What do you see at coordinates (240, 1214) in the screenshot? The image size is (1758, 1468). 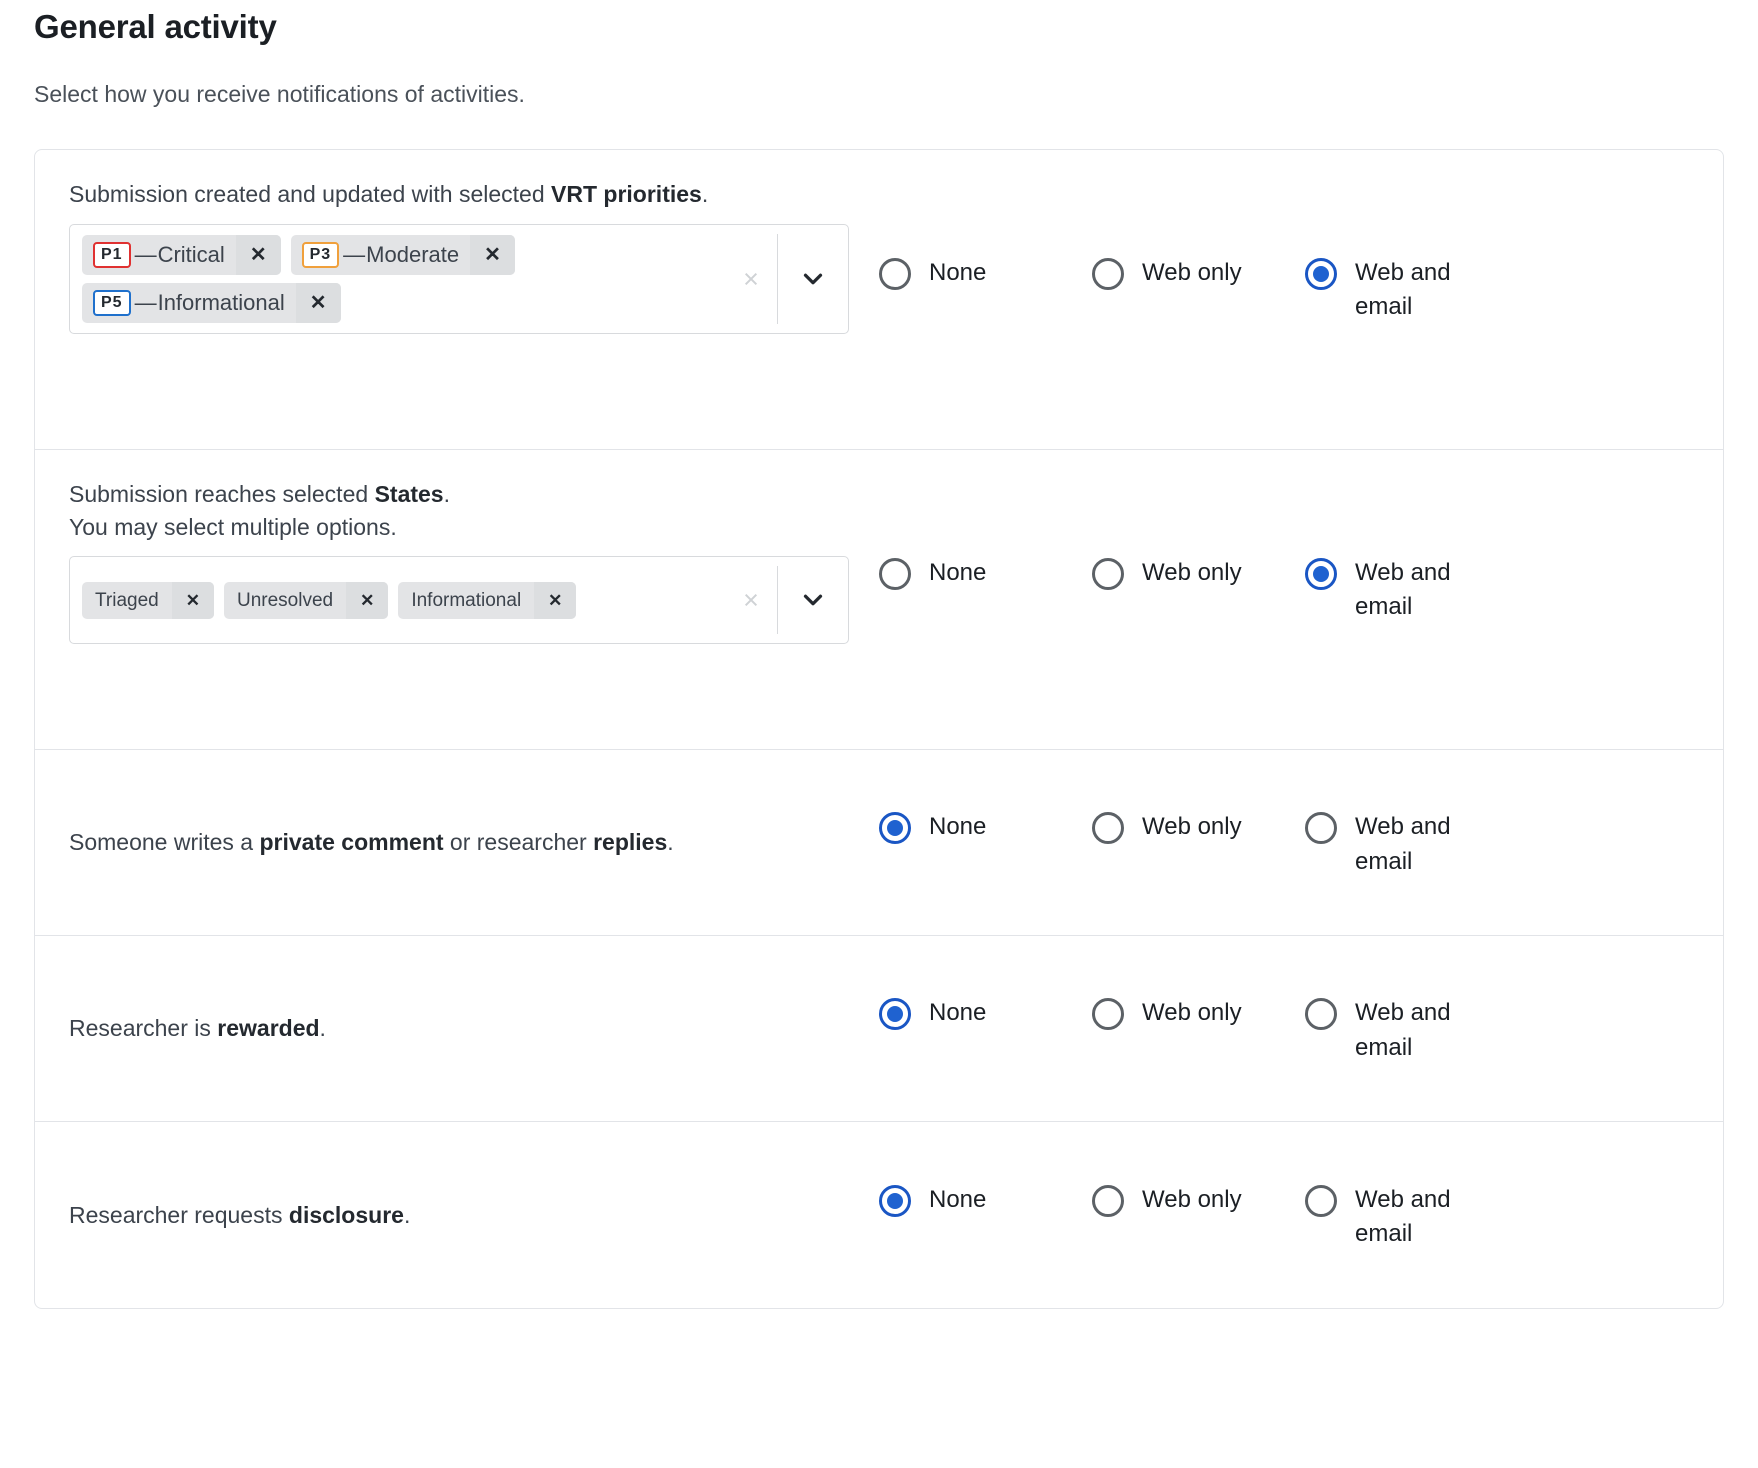 I see `row-description-text: Researcher requests disclosure.` at bounding box center [240, 1214].